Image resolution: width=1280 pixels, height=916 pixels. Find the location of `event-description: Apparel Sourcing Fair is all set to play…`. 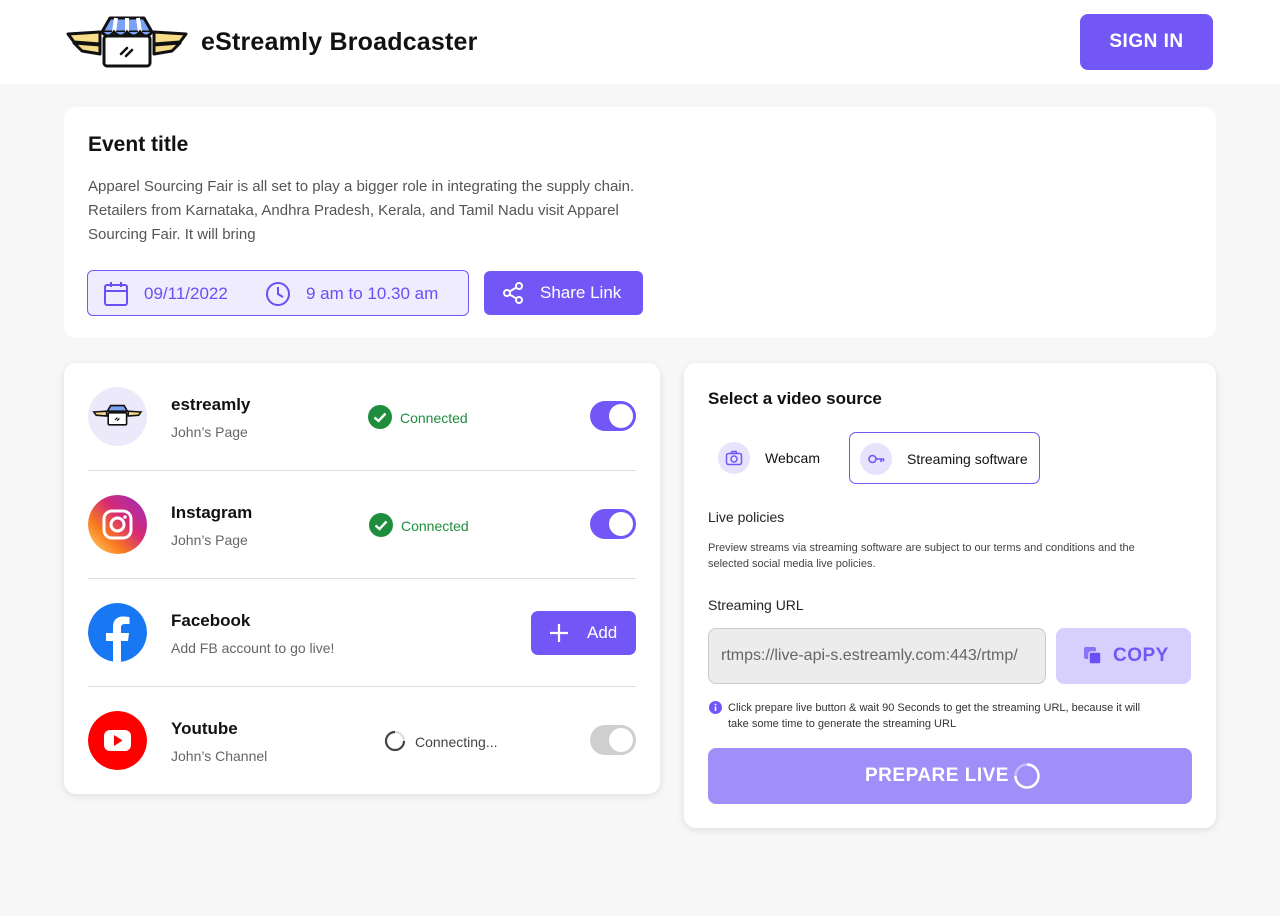

event-description: Apparel Sourcing Fair is all set to play… is located at coordinates (408, 211).